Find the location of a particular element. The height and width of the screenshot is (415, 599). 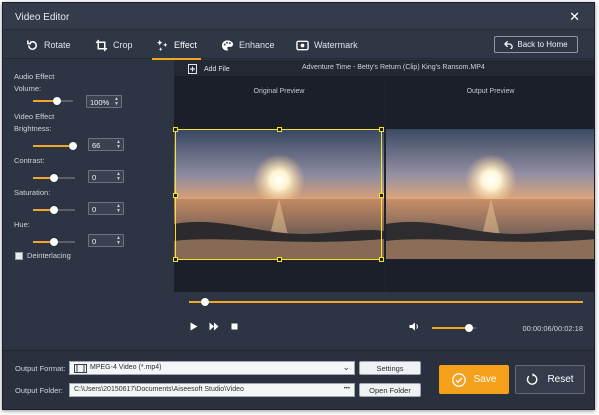

hue-value: 0 is located at coordinates (94, 241).